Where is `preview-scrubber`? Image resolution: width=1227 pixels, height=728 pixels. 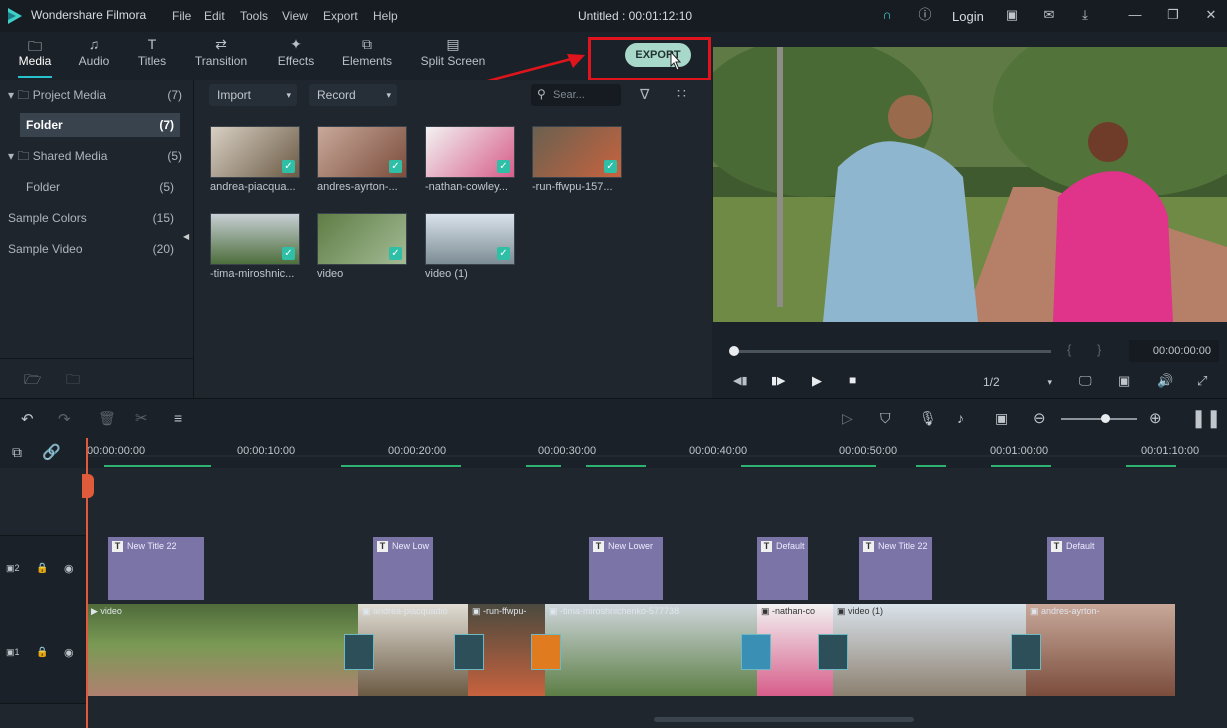
preview-scrubber is located at coordinates (892, 351).